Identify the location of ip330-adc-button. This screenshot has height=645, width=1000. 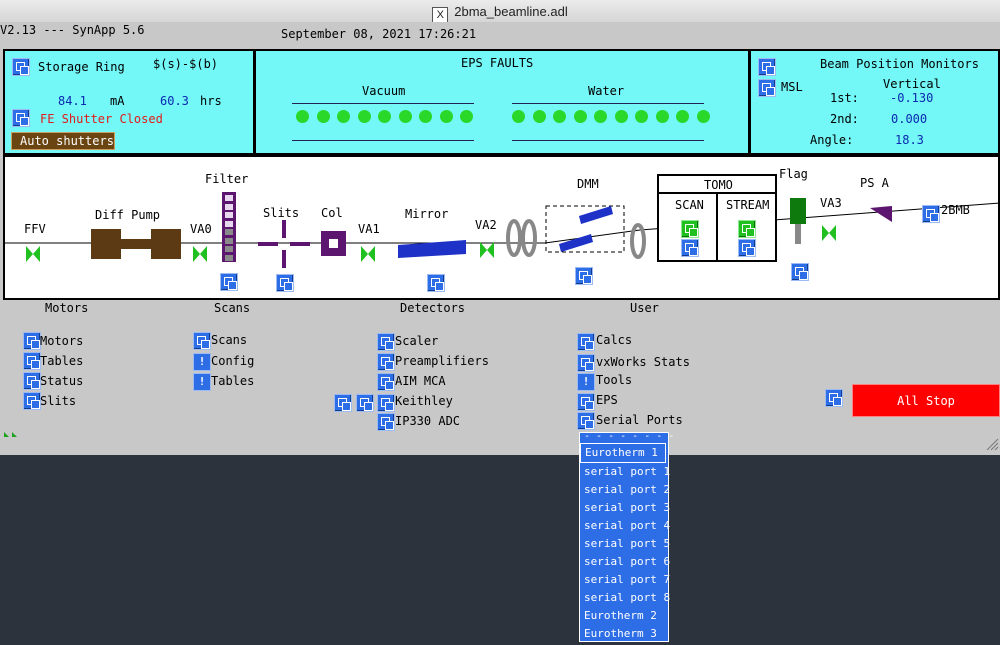
(386, 422).